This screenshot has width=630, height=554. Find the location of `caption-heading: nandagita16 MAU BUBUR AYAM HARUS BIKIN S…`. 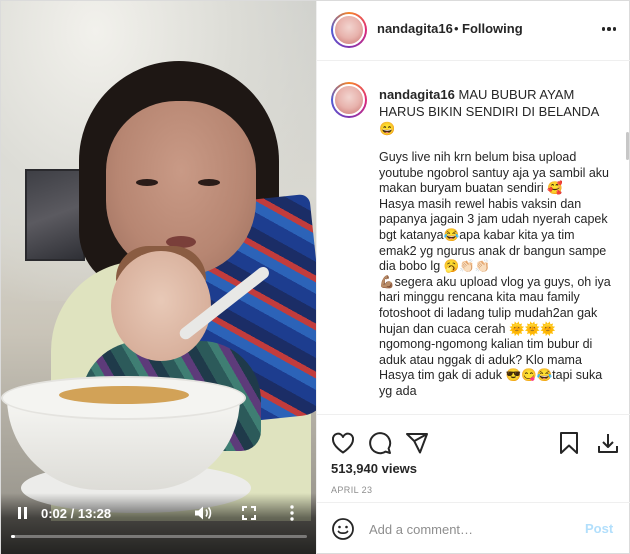

caption-heading: nandagita16 MAU BUBUR AYAM HARUS BIKIN S… is located at coordinates (494, 111).